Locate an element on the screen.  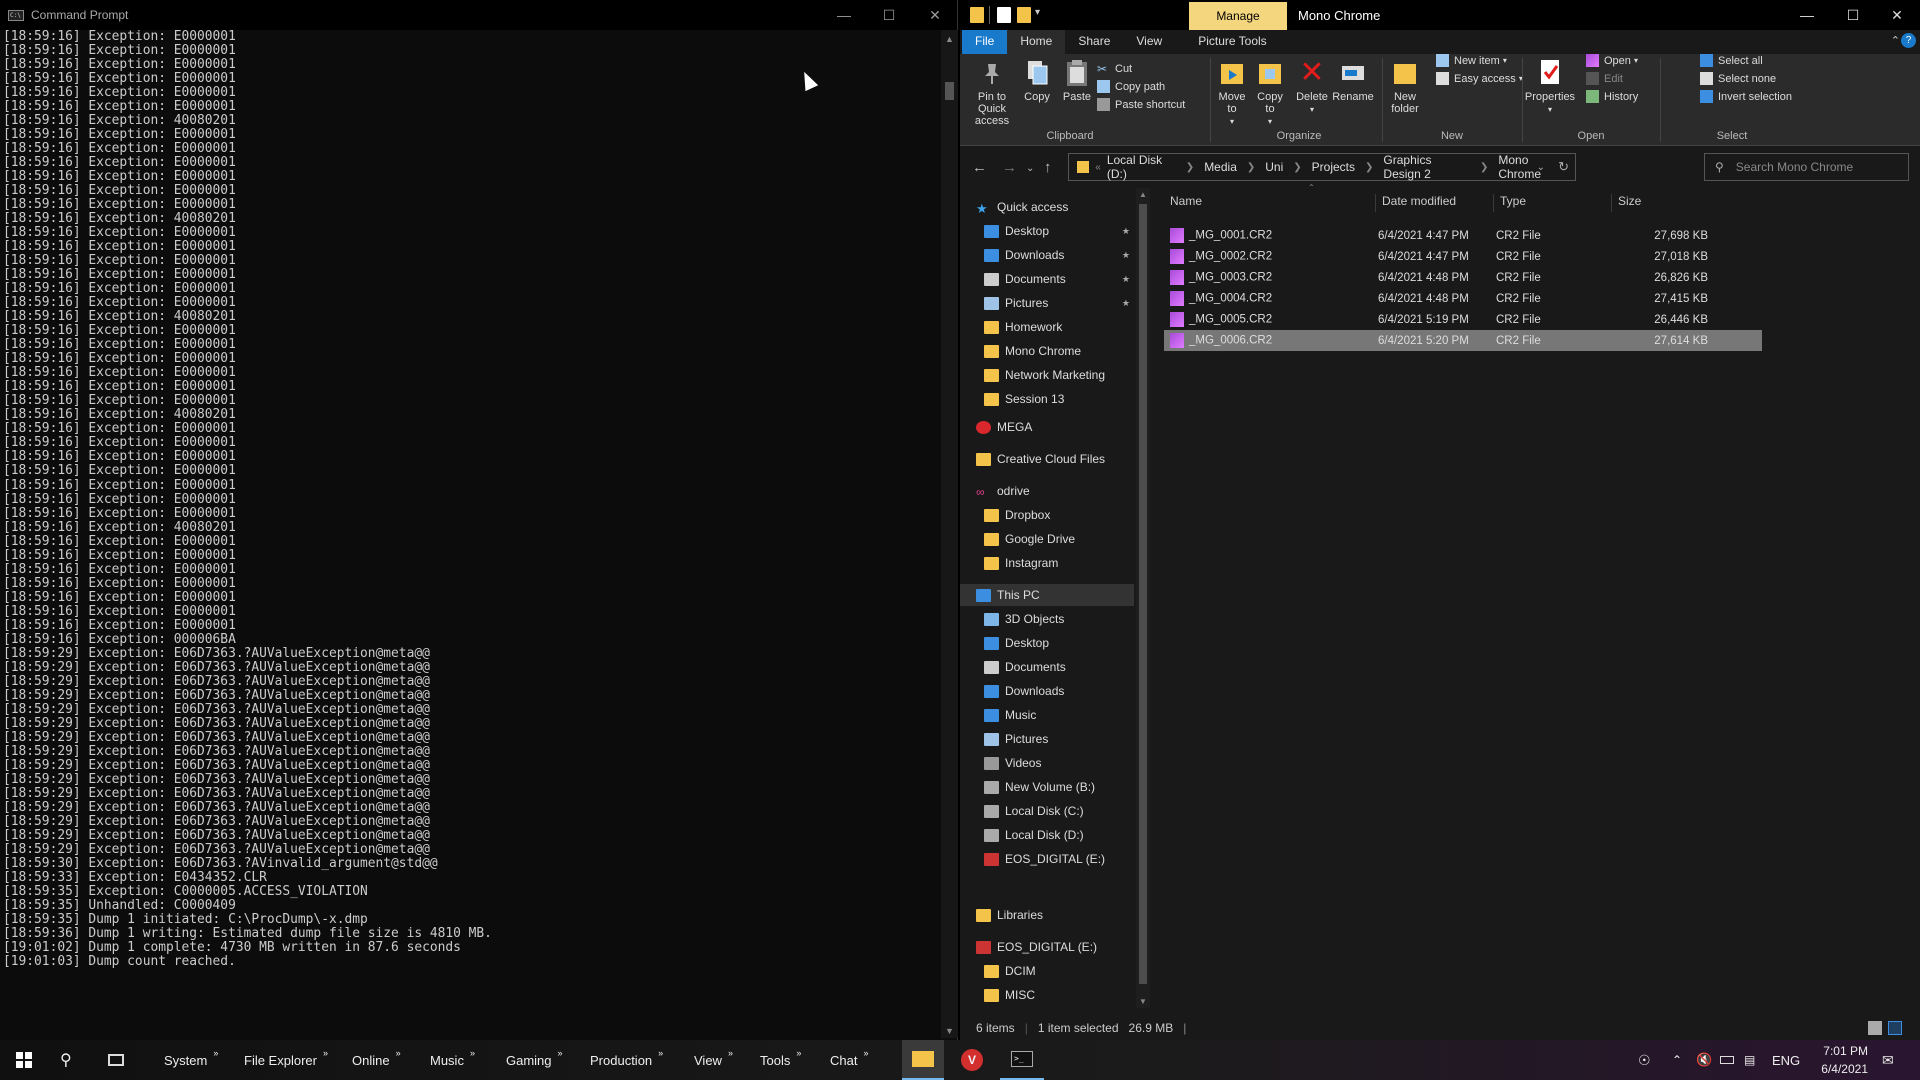
select-none-button: Select none is located at coordinates (1738, 78).